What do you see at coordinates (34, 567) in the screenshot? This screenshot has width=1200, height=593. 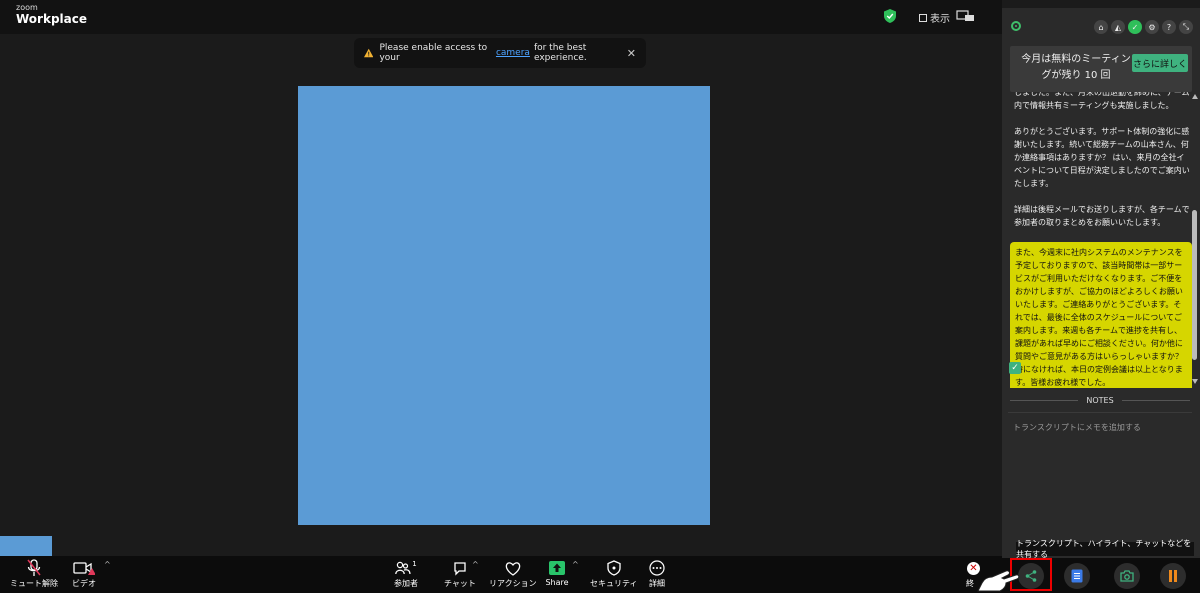 I see `microphone-muted-icon` at bounding box center [34, 567].